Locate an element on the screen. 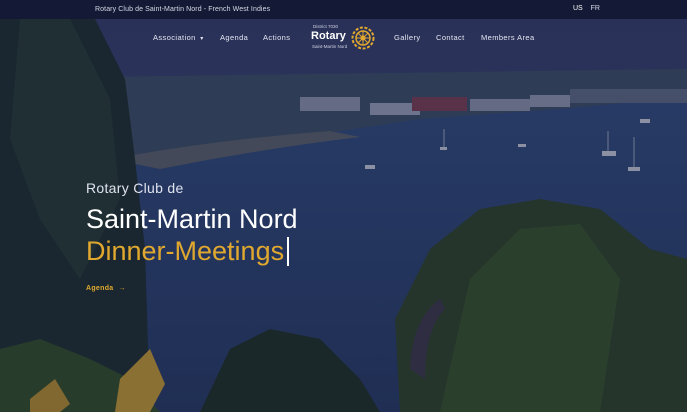 The width and height of the screenshot is (687, 412). nav-association: Association ▾ is located at coordinates (178, 37).